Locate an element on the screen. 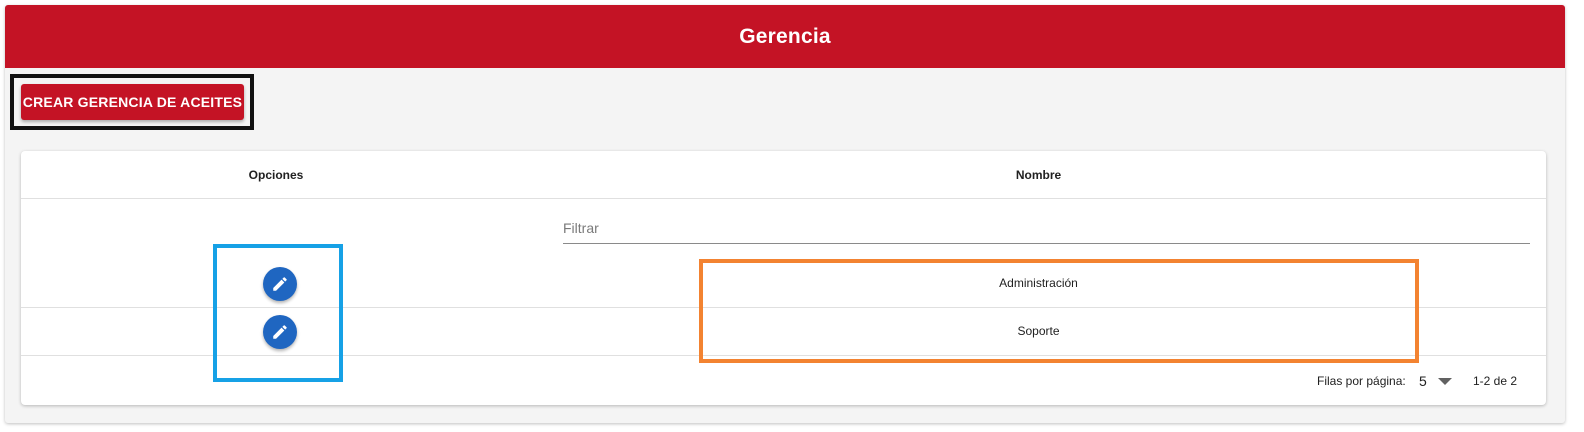  column-header-opciones: Opciones is located at coordinates (276, 174).